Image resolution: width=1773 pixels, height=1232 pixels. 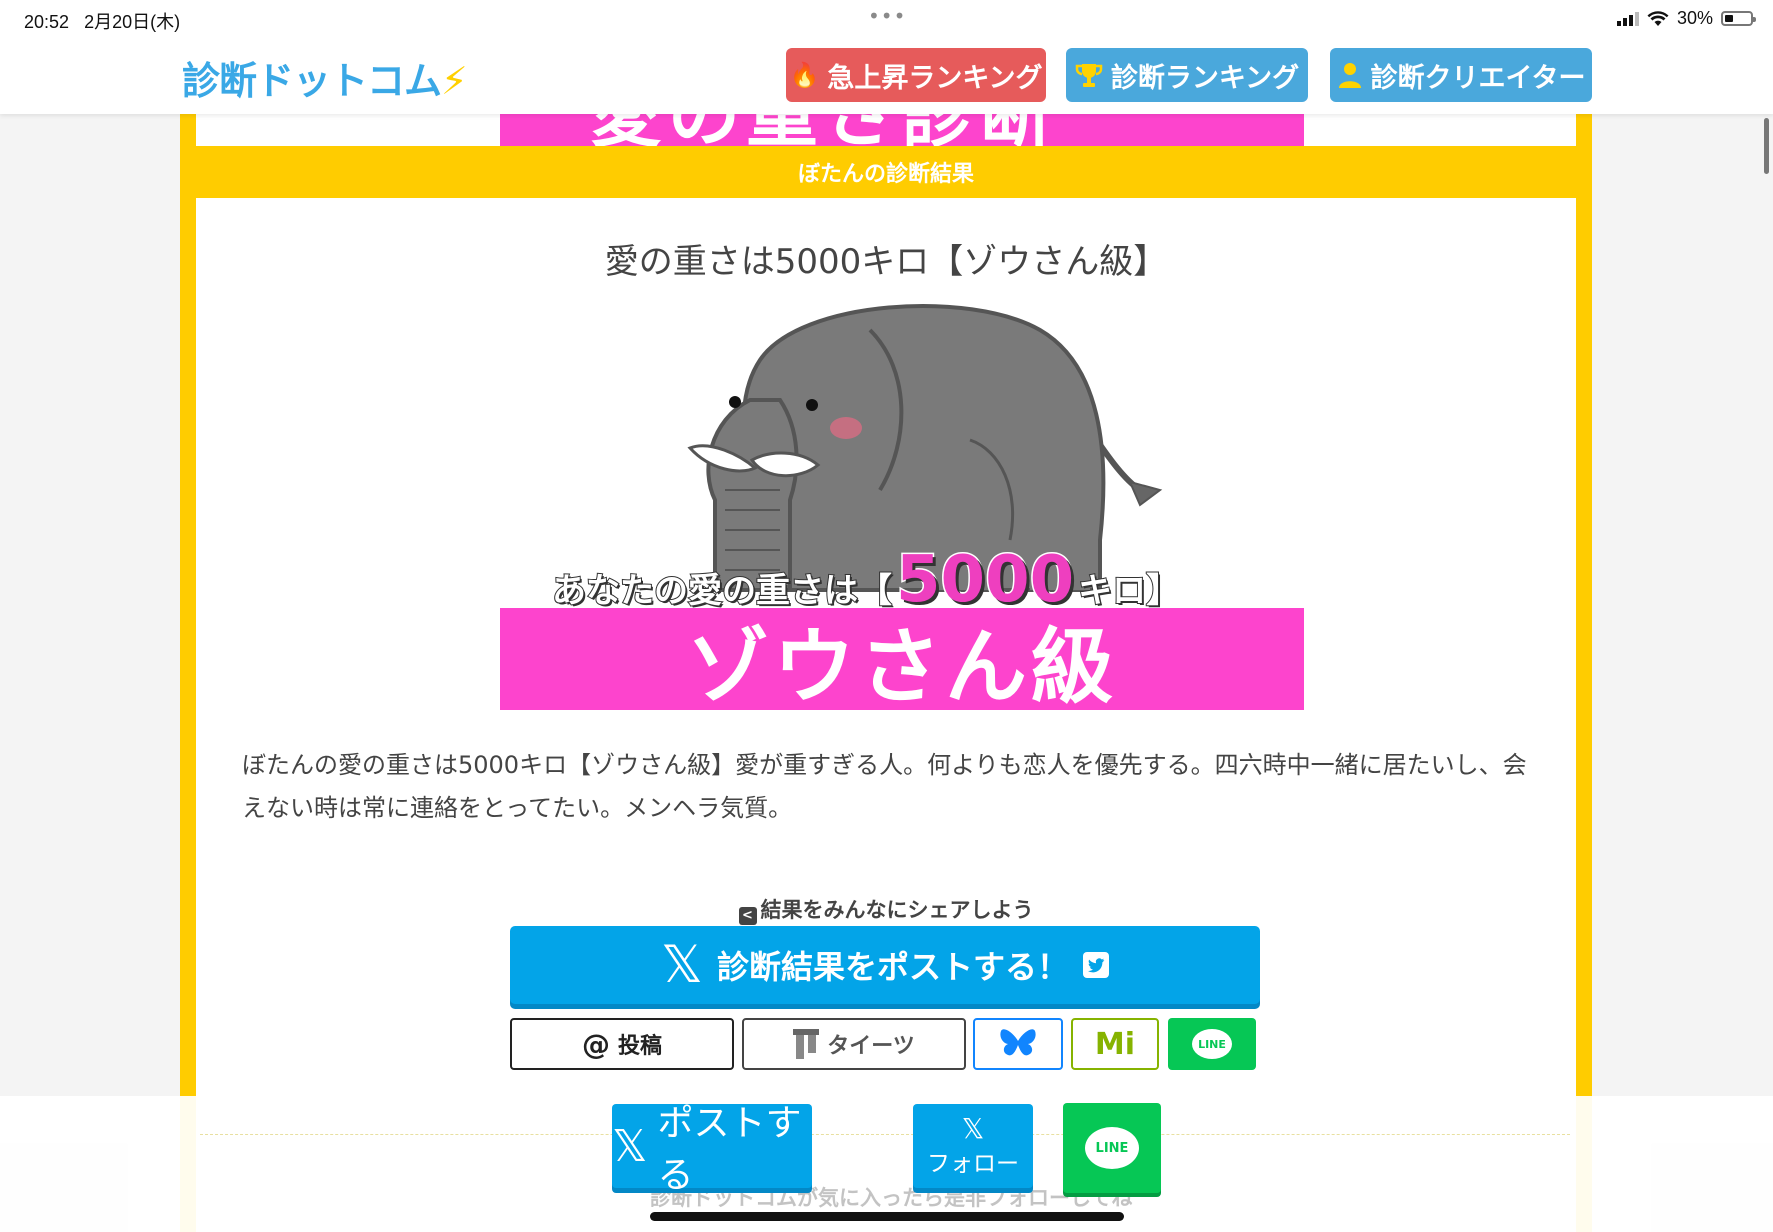 I want to click on result-title: 愛の重さは5000キロ【ゾウさん級】, so click(x=886, y=262).